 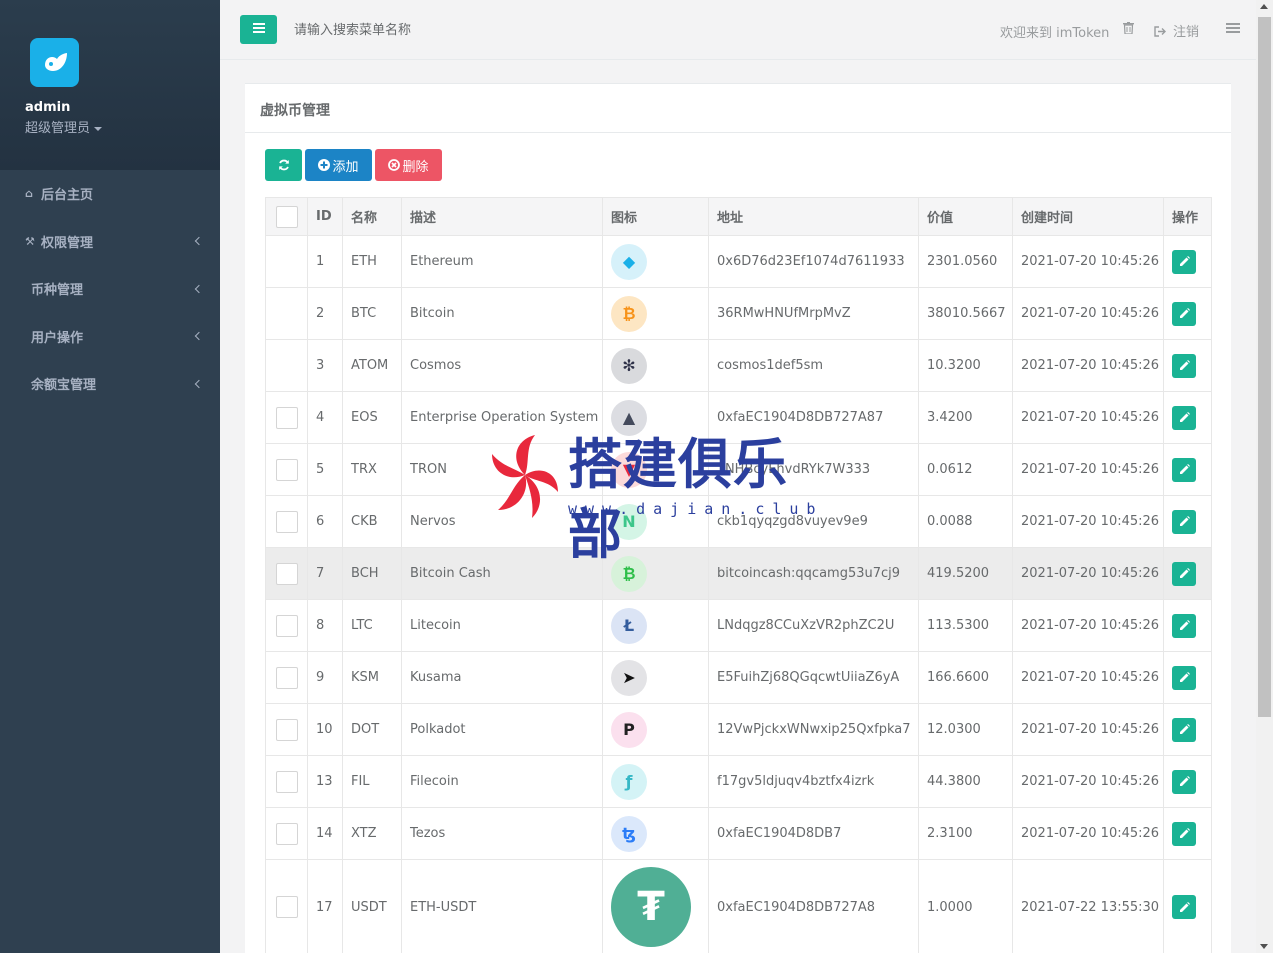 What do you see at coordinates (98, 128) in the screenshot?
I see `caret-down-icon` at bounding box center [98, 128].